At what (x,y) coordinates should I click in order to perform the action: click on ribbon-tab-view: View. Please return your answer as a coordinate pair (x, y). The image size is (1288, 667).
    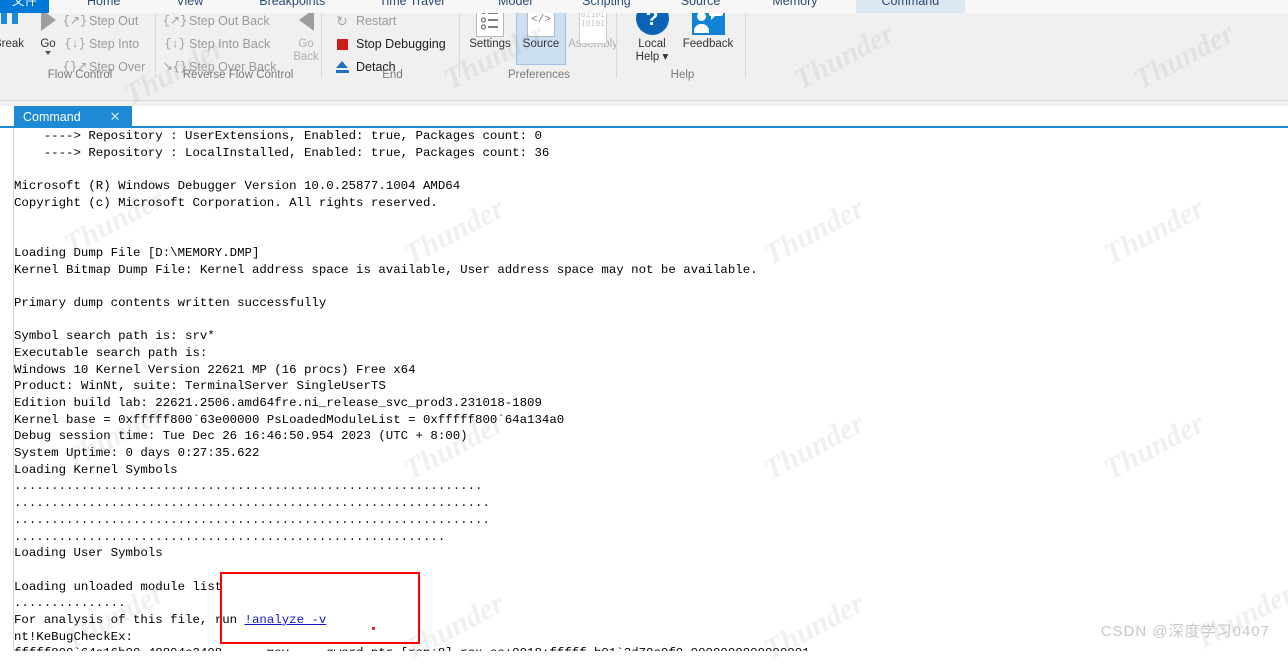
    Looking at the image, I should click on (189, 6).